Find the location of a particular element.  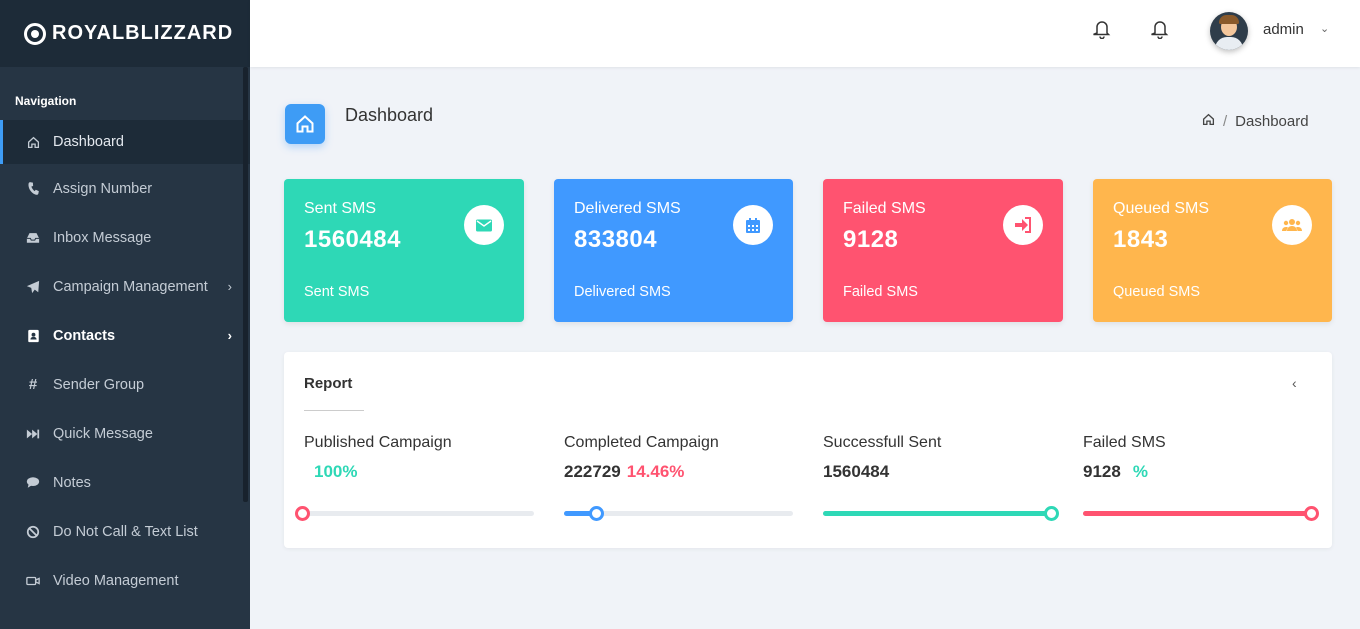

sidebar-item-video-management: Video Management is located at coordinates (125, 580).